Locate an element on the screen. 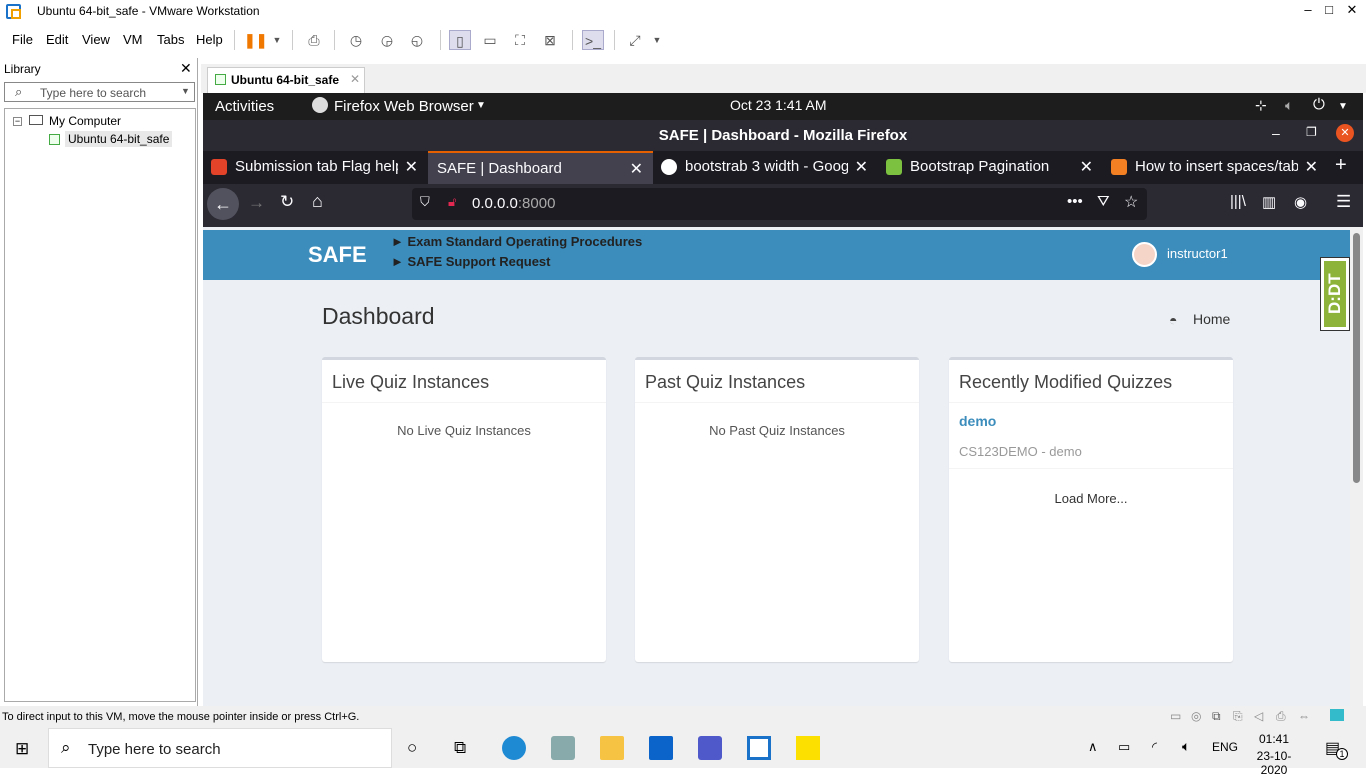 This screenshot has width=1366, height=777. safe-logo: SAFE is located at coordinates (337, 255).